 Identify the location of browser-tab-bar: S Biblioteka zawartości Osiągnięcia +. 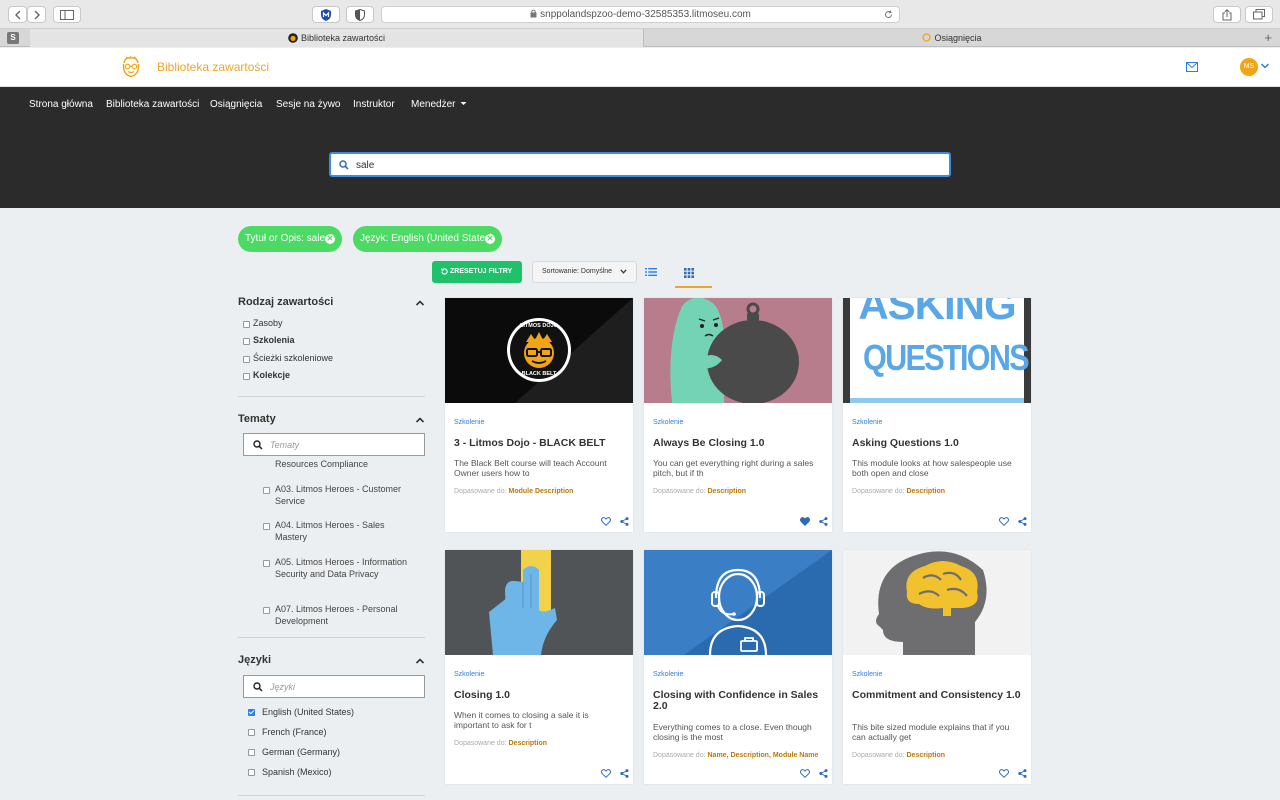
(640, 38).